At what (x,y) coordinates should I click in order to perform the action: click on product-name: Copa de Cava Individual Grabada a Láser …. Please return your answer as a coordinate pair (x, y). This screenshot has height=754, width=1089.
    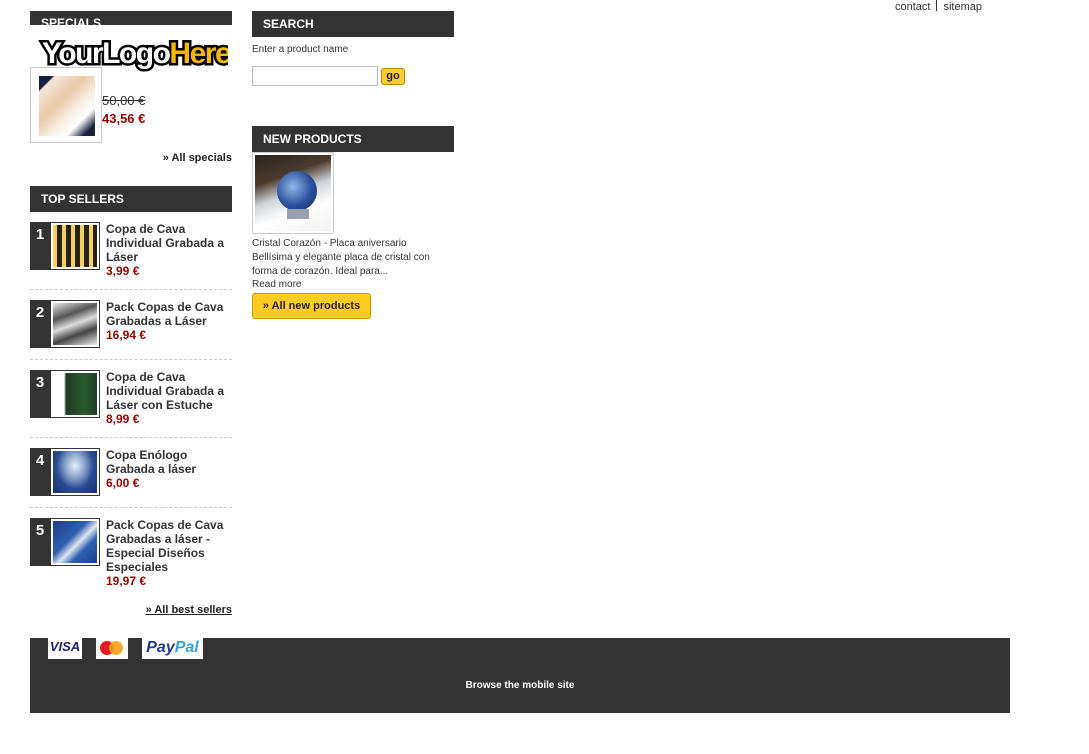
    Looking at the image, I should click on (169, 391).